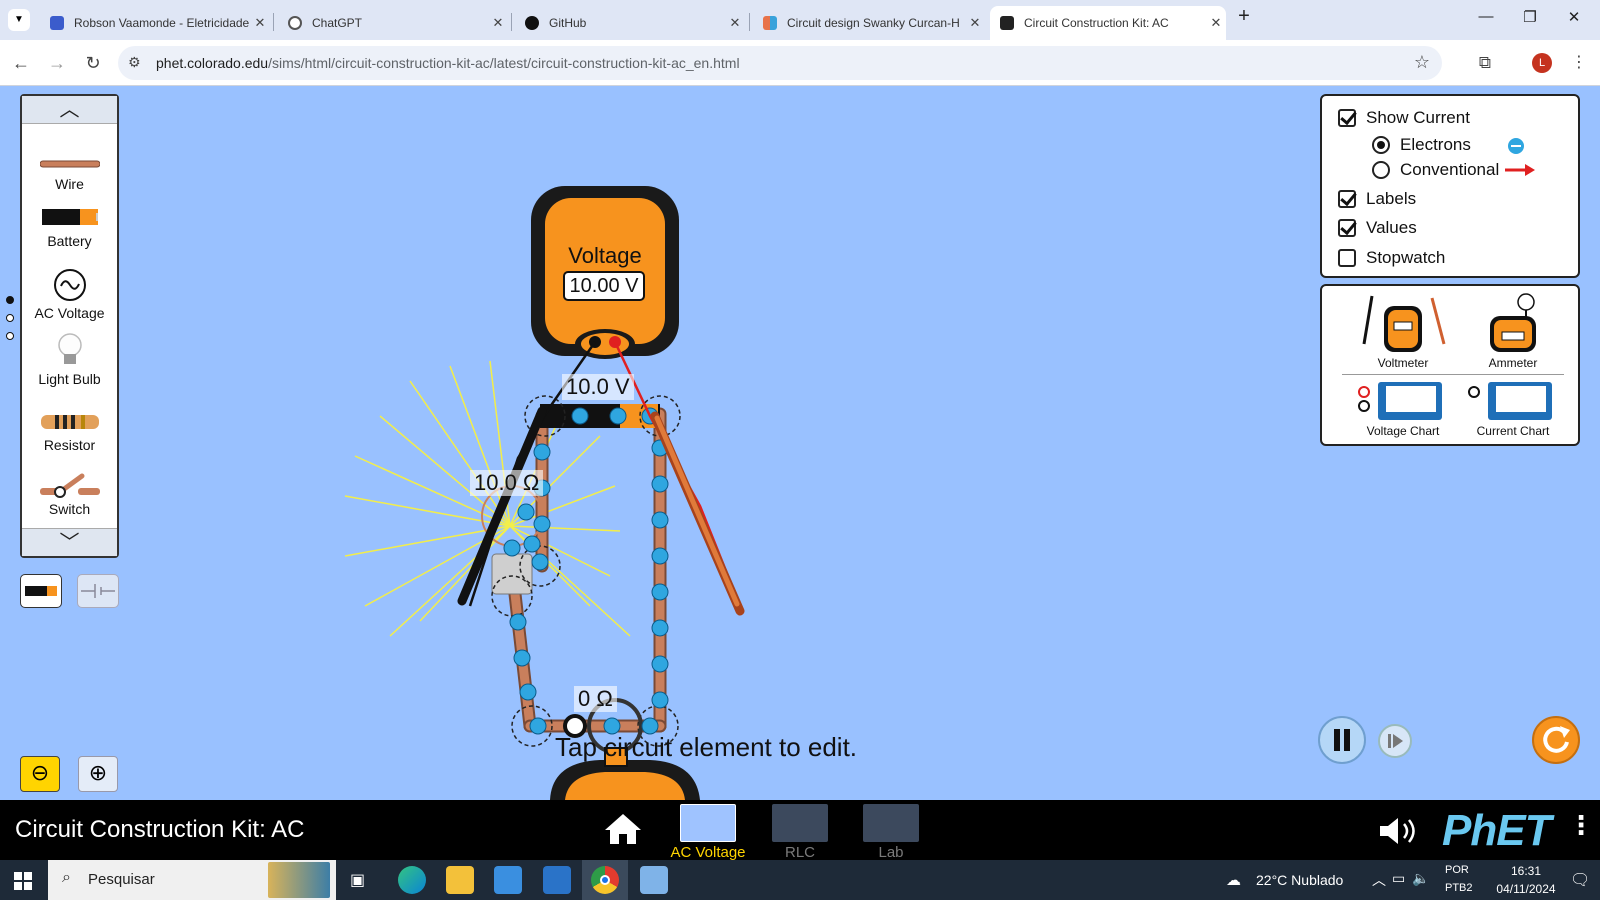 The height and width of the screenshot is (900, 1600). I want to click on chrome-taskbar-button, so click(605, 880).